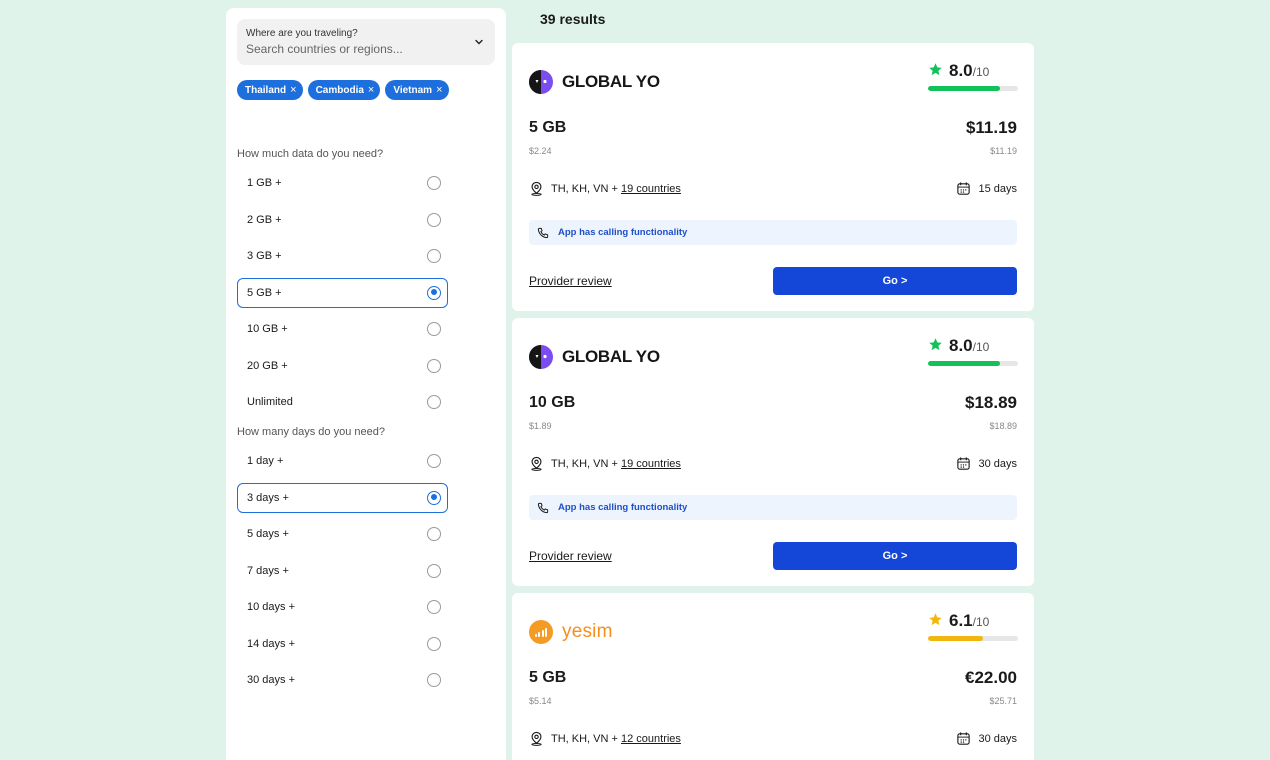  What do you see at coordinates (540, 701) in the screenshot?
I see `price-per-gb: $5.14` at bounding box center [540, 701].